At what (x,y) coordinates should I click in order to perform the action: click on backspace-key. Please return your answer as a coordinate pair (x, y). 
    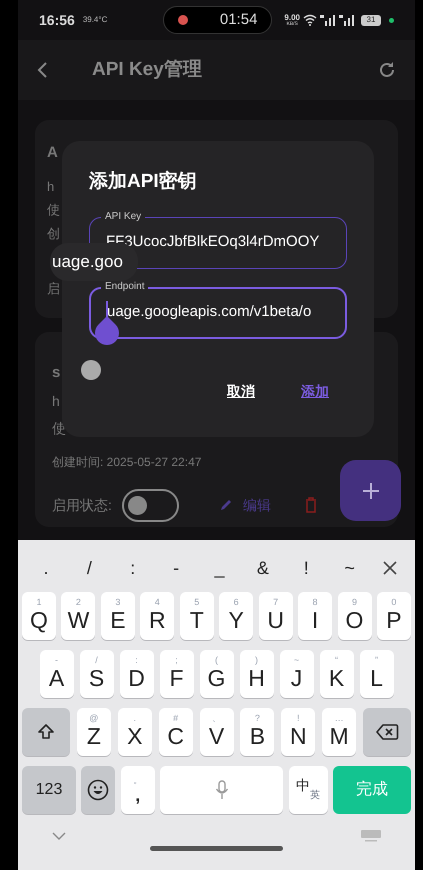
    Looking at the image, I should click on (387, 732).